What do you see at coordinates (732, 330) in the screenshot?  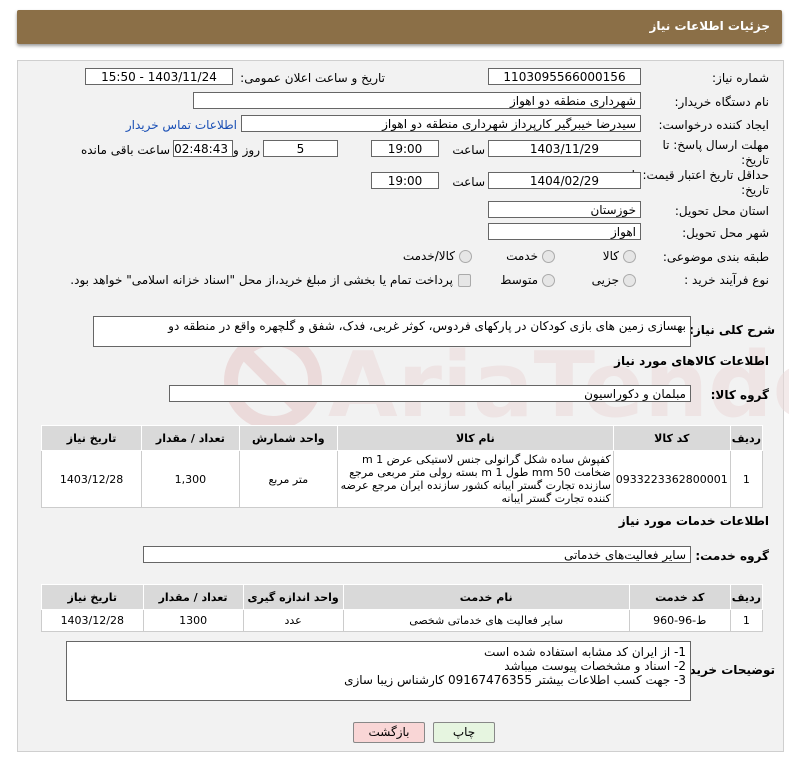 I see `description-label: شرح کلی نیاز:` at bounding box center [732, 330].